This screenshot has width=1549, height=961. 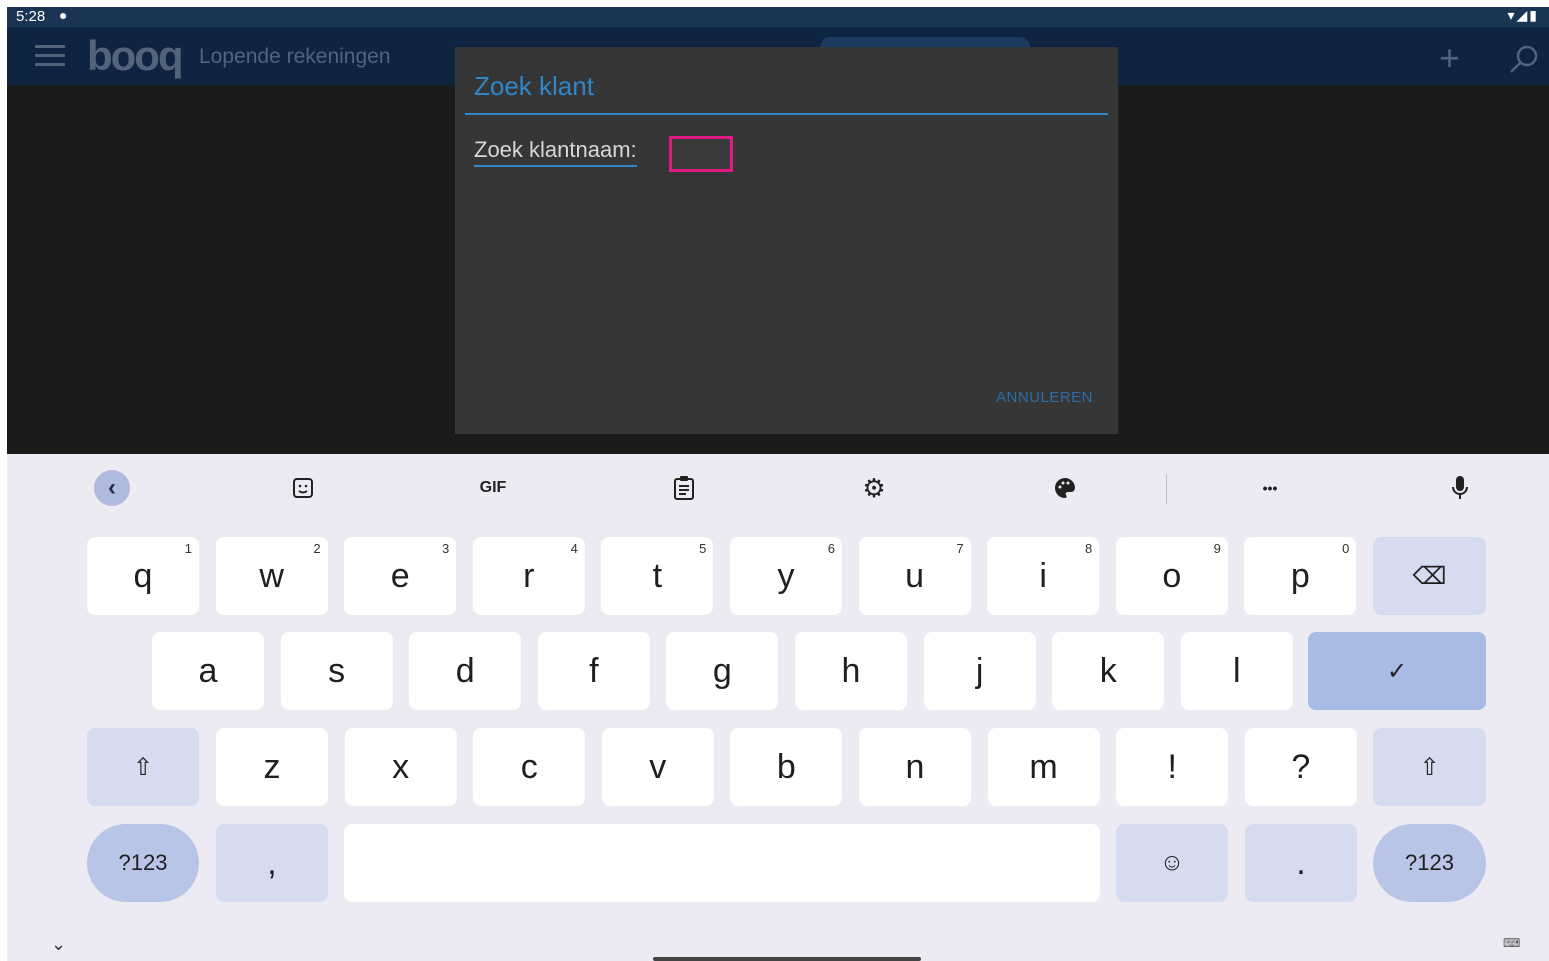 I want to click on key-question: ?, so click(x=1300, y=767).